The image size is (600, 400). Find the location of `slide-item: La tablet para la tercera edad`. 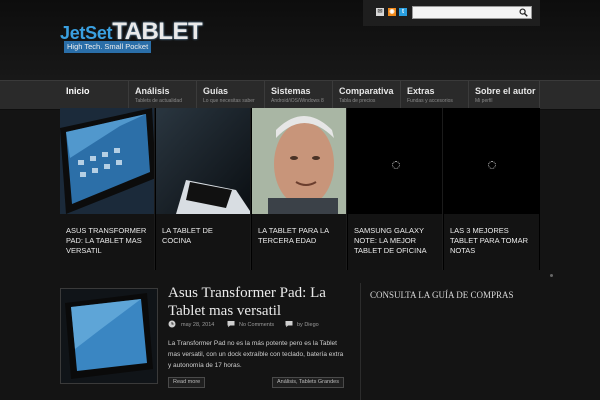

slide-item: La tablet para la tercera edad is located at coordinates (299, 189).